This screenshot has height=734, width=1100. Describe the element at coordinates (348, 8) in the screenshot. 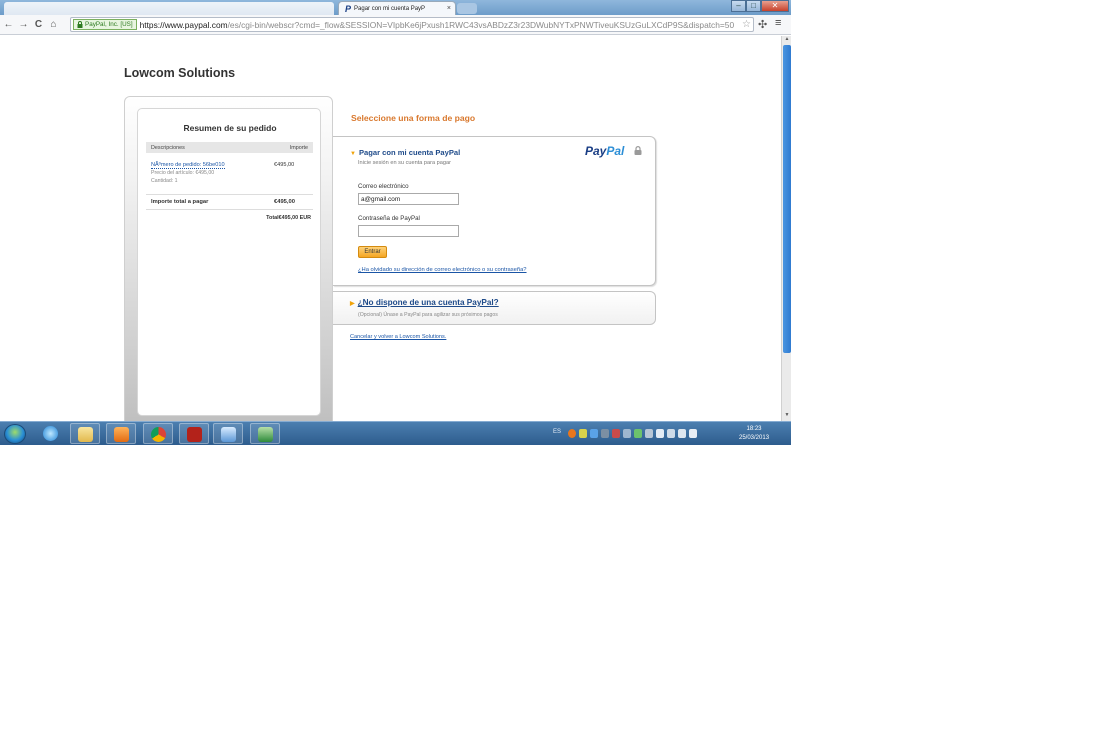

I see `paypal-favicon-icon: P` at that location.